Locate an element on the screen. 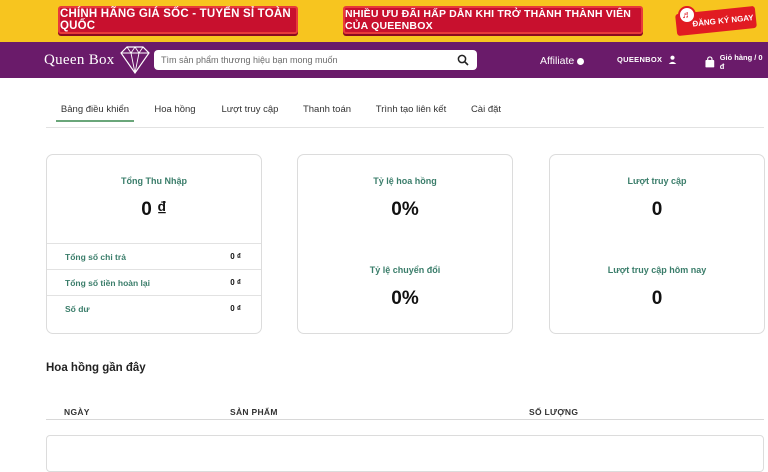  user-icon is located at coordinates (673, 59).